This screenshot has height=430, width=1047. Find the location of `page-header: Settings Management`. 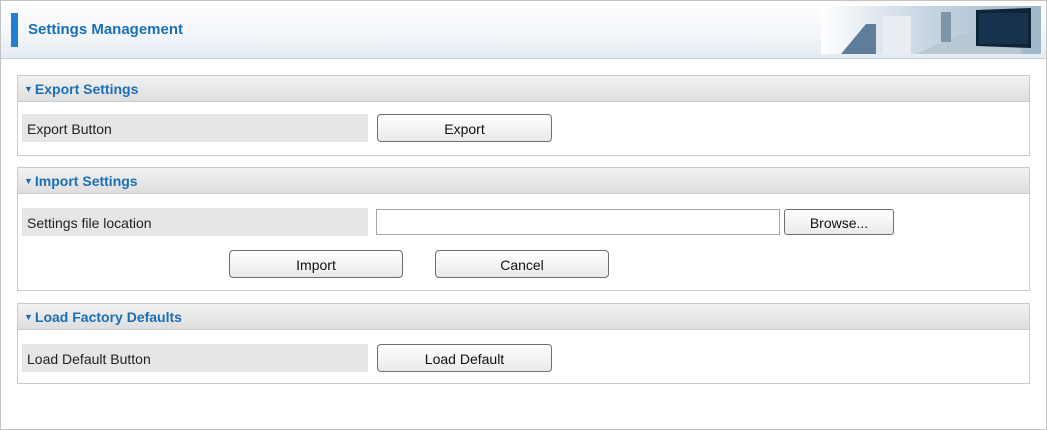

page-header: Settings Management is located at coordinates (523, 30).